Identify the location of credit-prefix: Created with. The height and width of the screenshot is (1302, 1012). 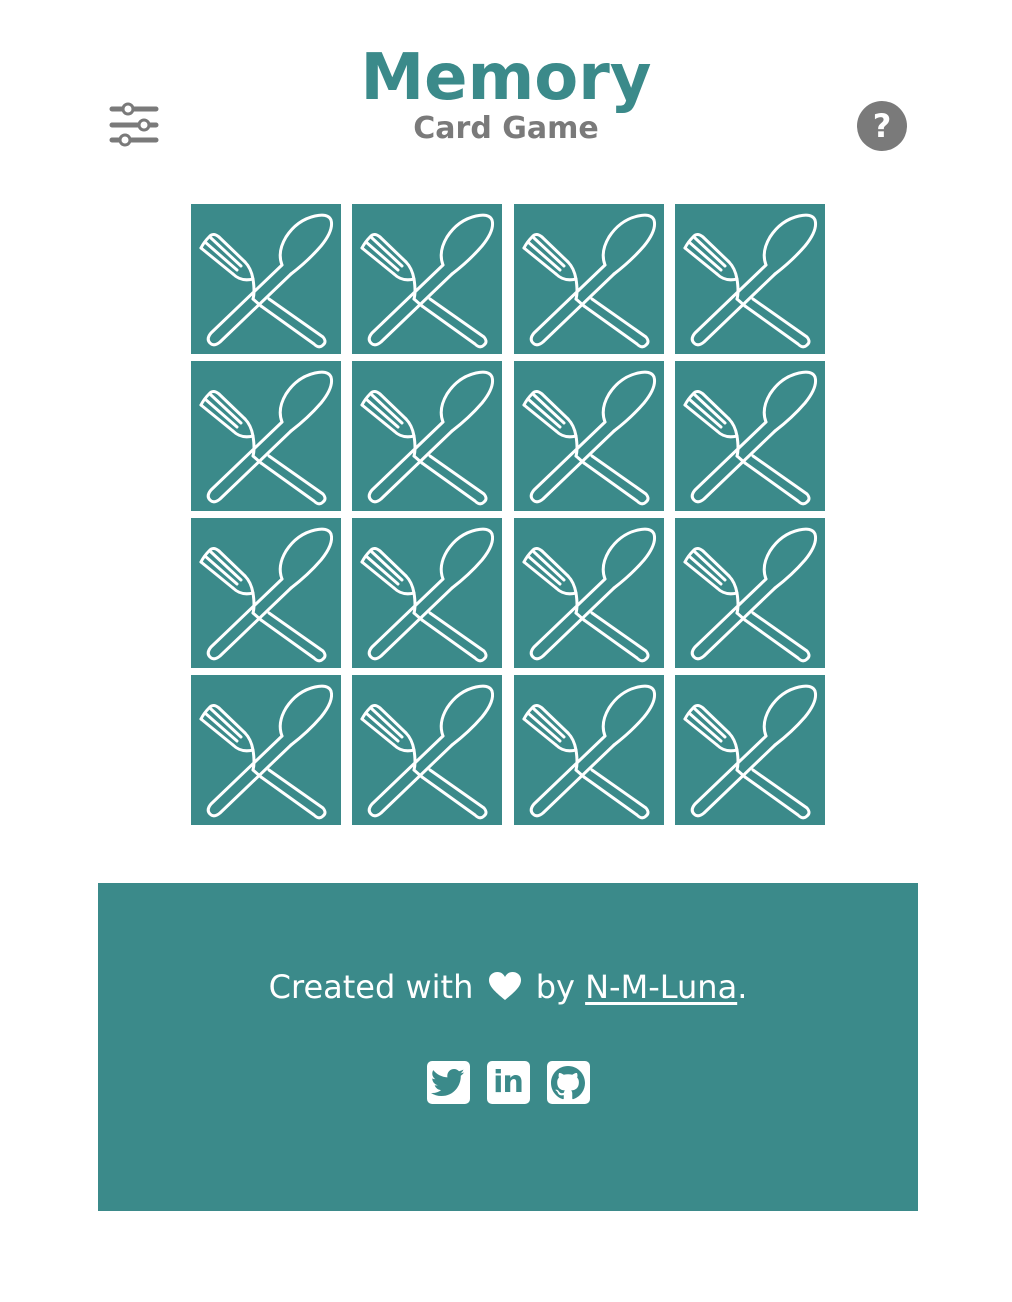
(371, 987).